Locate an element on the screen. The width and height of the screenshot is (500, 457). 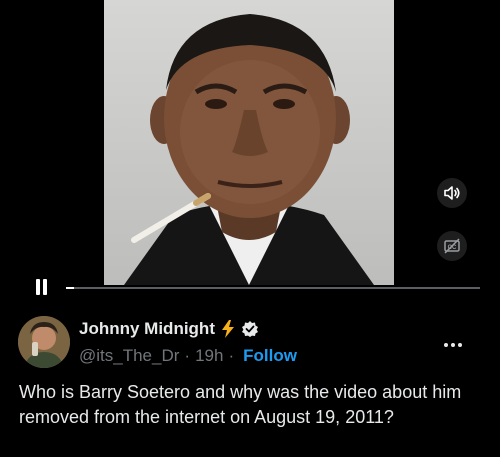
speaker-icon is located at coordinates (452, 193).